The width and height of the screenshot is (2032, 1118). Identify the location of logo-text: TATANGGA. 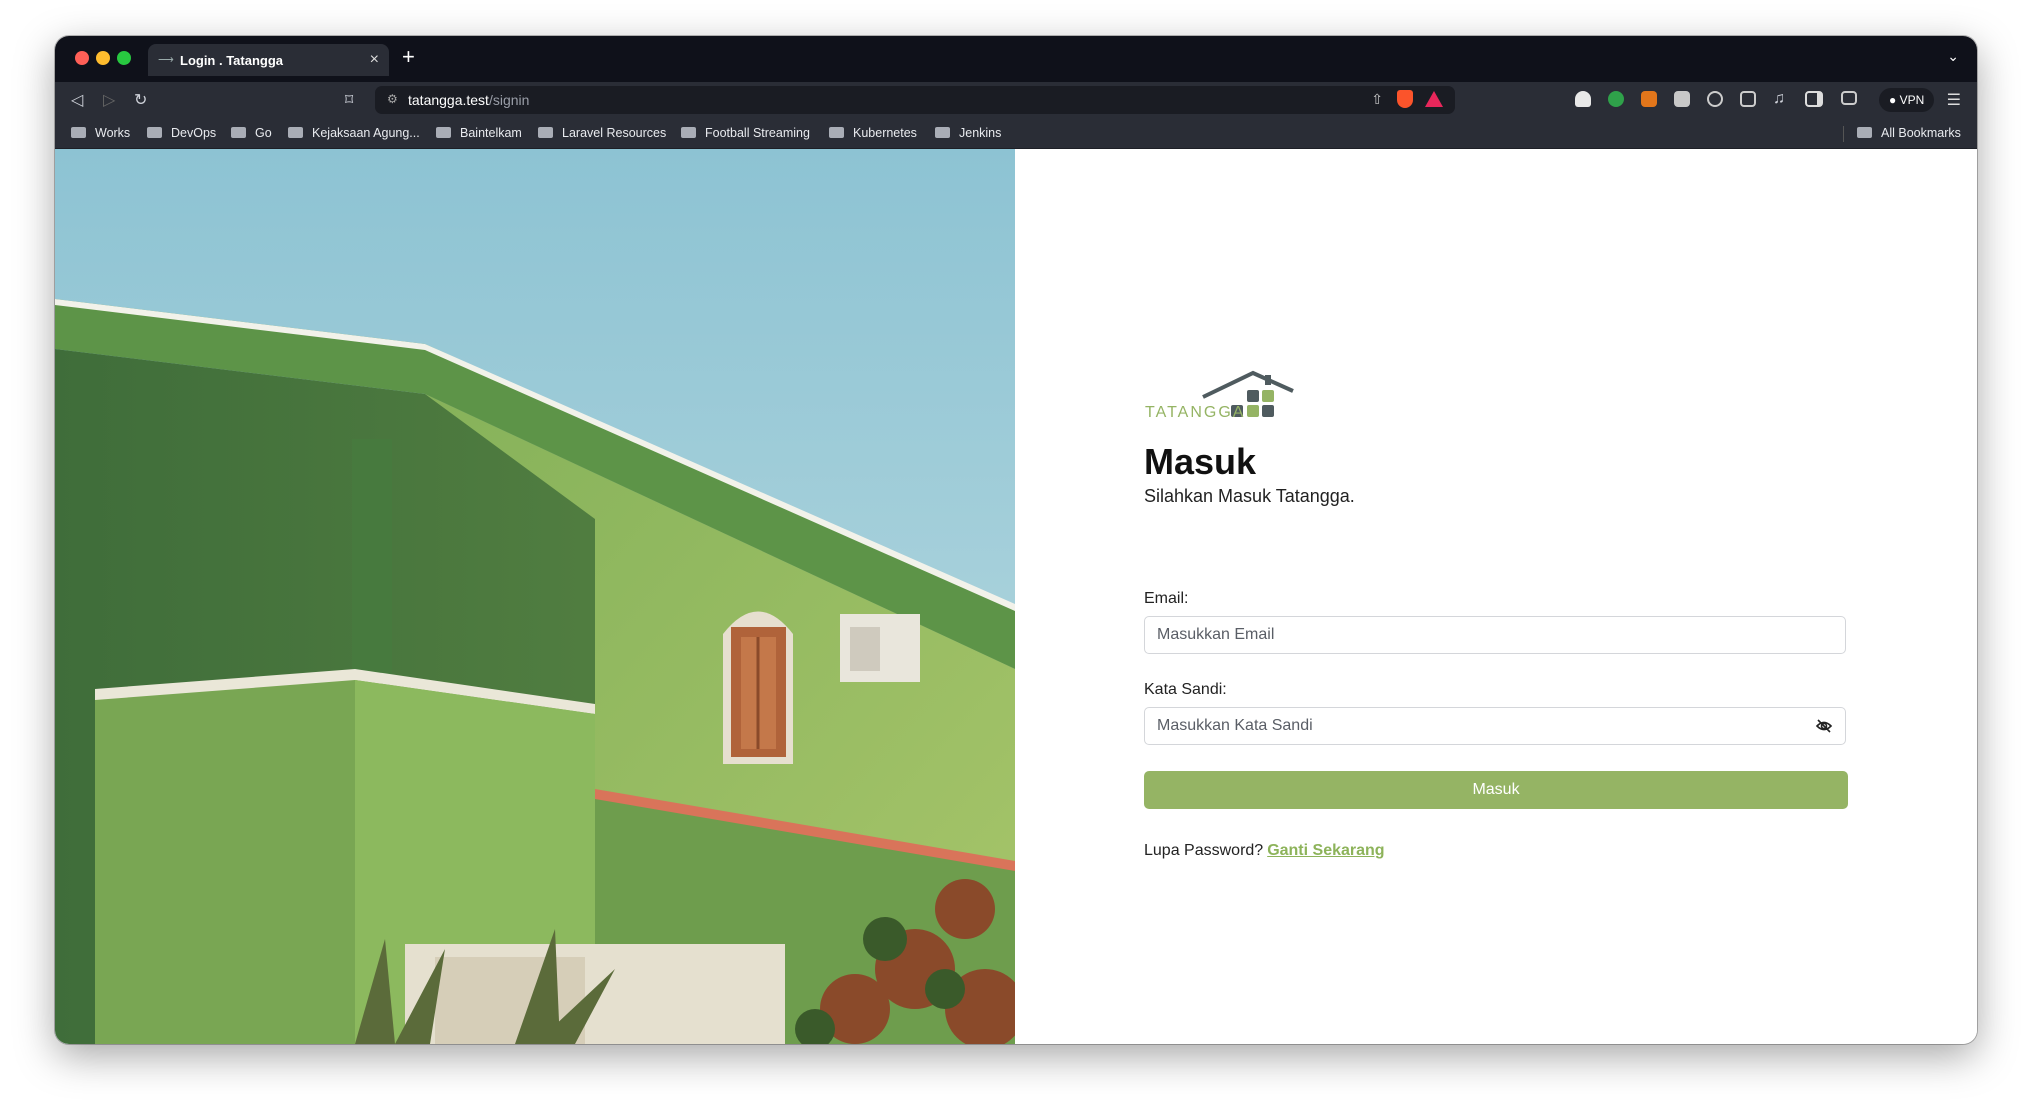
(1195, 412).